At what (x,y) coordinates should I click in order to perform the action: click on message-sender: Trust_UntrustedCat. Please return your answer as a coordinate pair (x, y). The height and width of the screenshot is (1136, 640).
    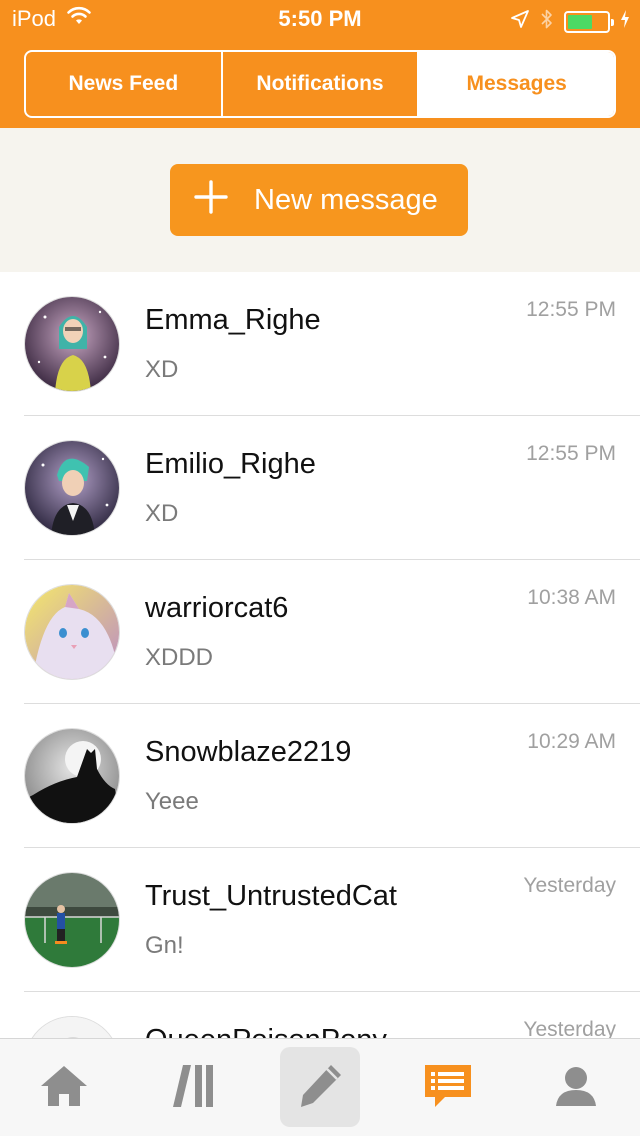
    Looking at the image, I should click on (271, 896).